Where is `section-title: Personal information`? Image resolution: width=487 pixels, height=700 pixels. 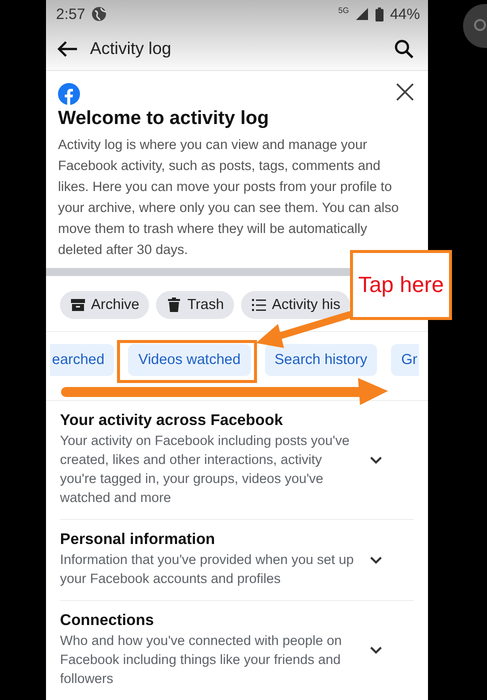 section-title: Personal information is located at coordinates (138, 540).